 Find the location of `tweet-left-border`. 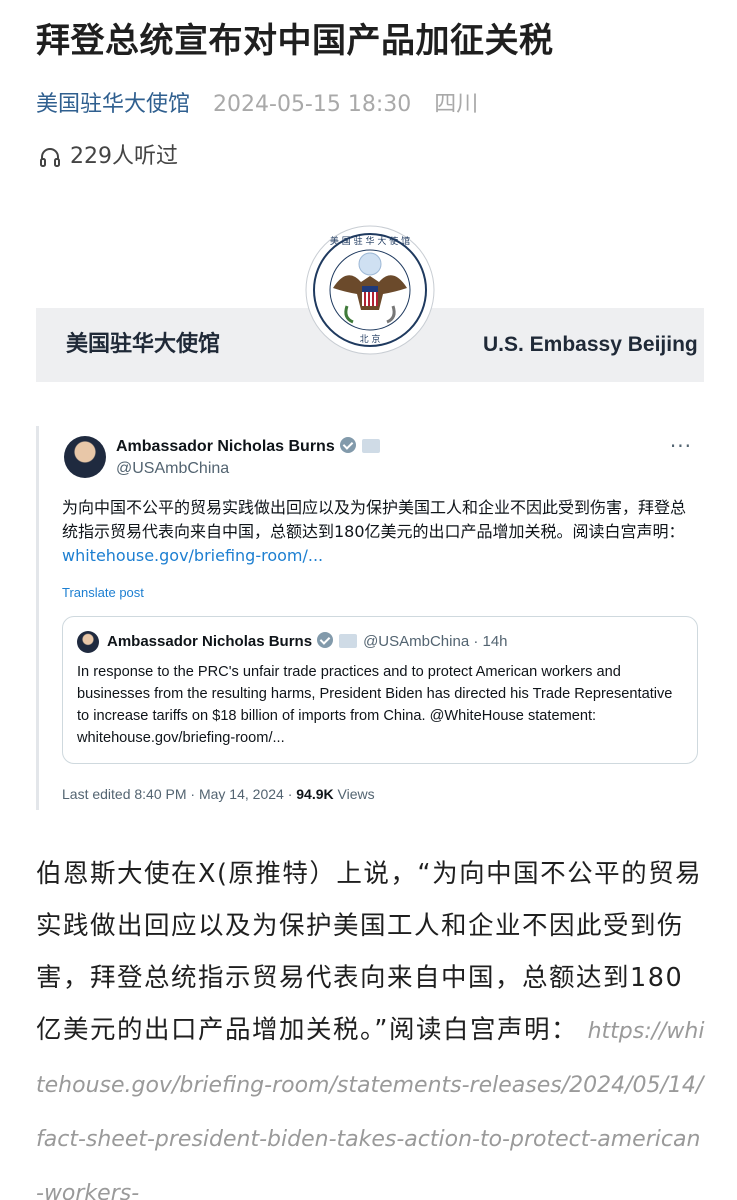

tweet-left-border is located at coordinates (37, 618).